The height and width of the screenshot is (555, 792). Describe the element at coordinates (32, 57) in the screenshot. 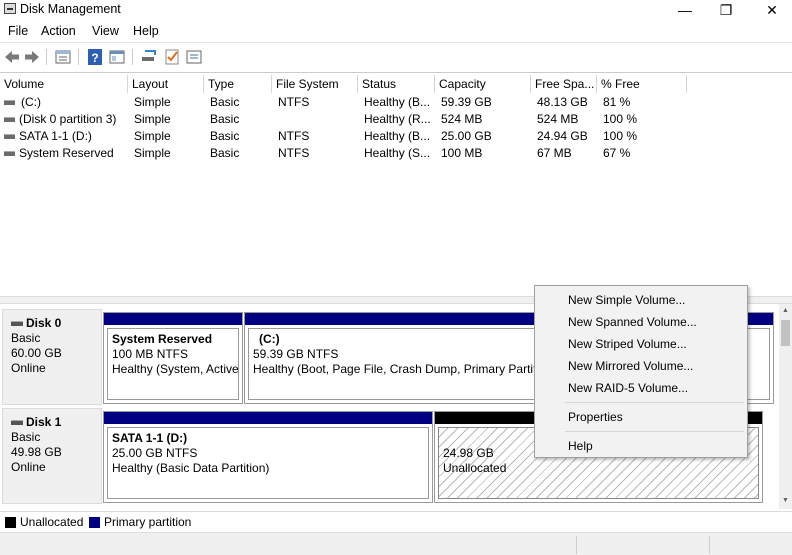

I see `forward-icon` at that location.